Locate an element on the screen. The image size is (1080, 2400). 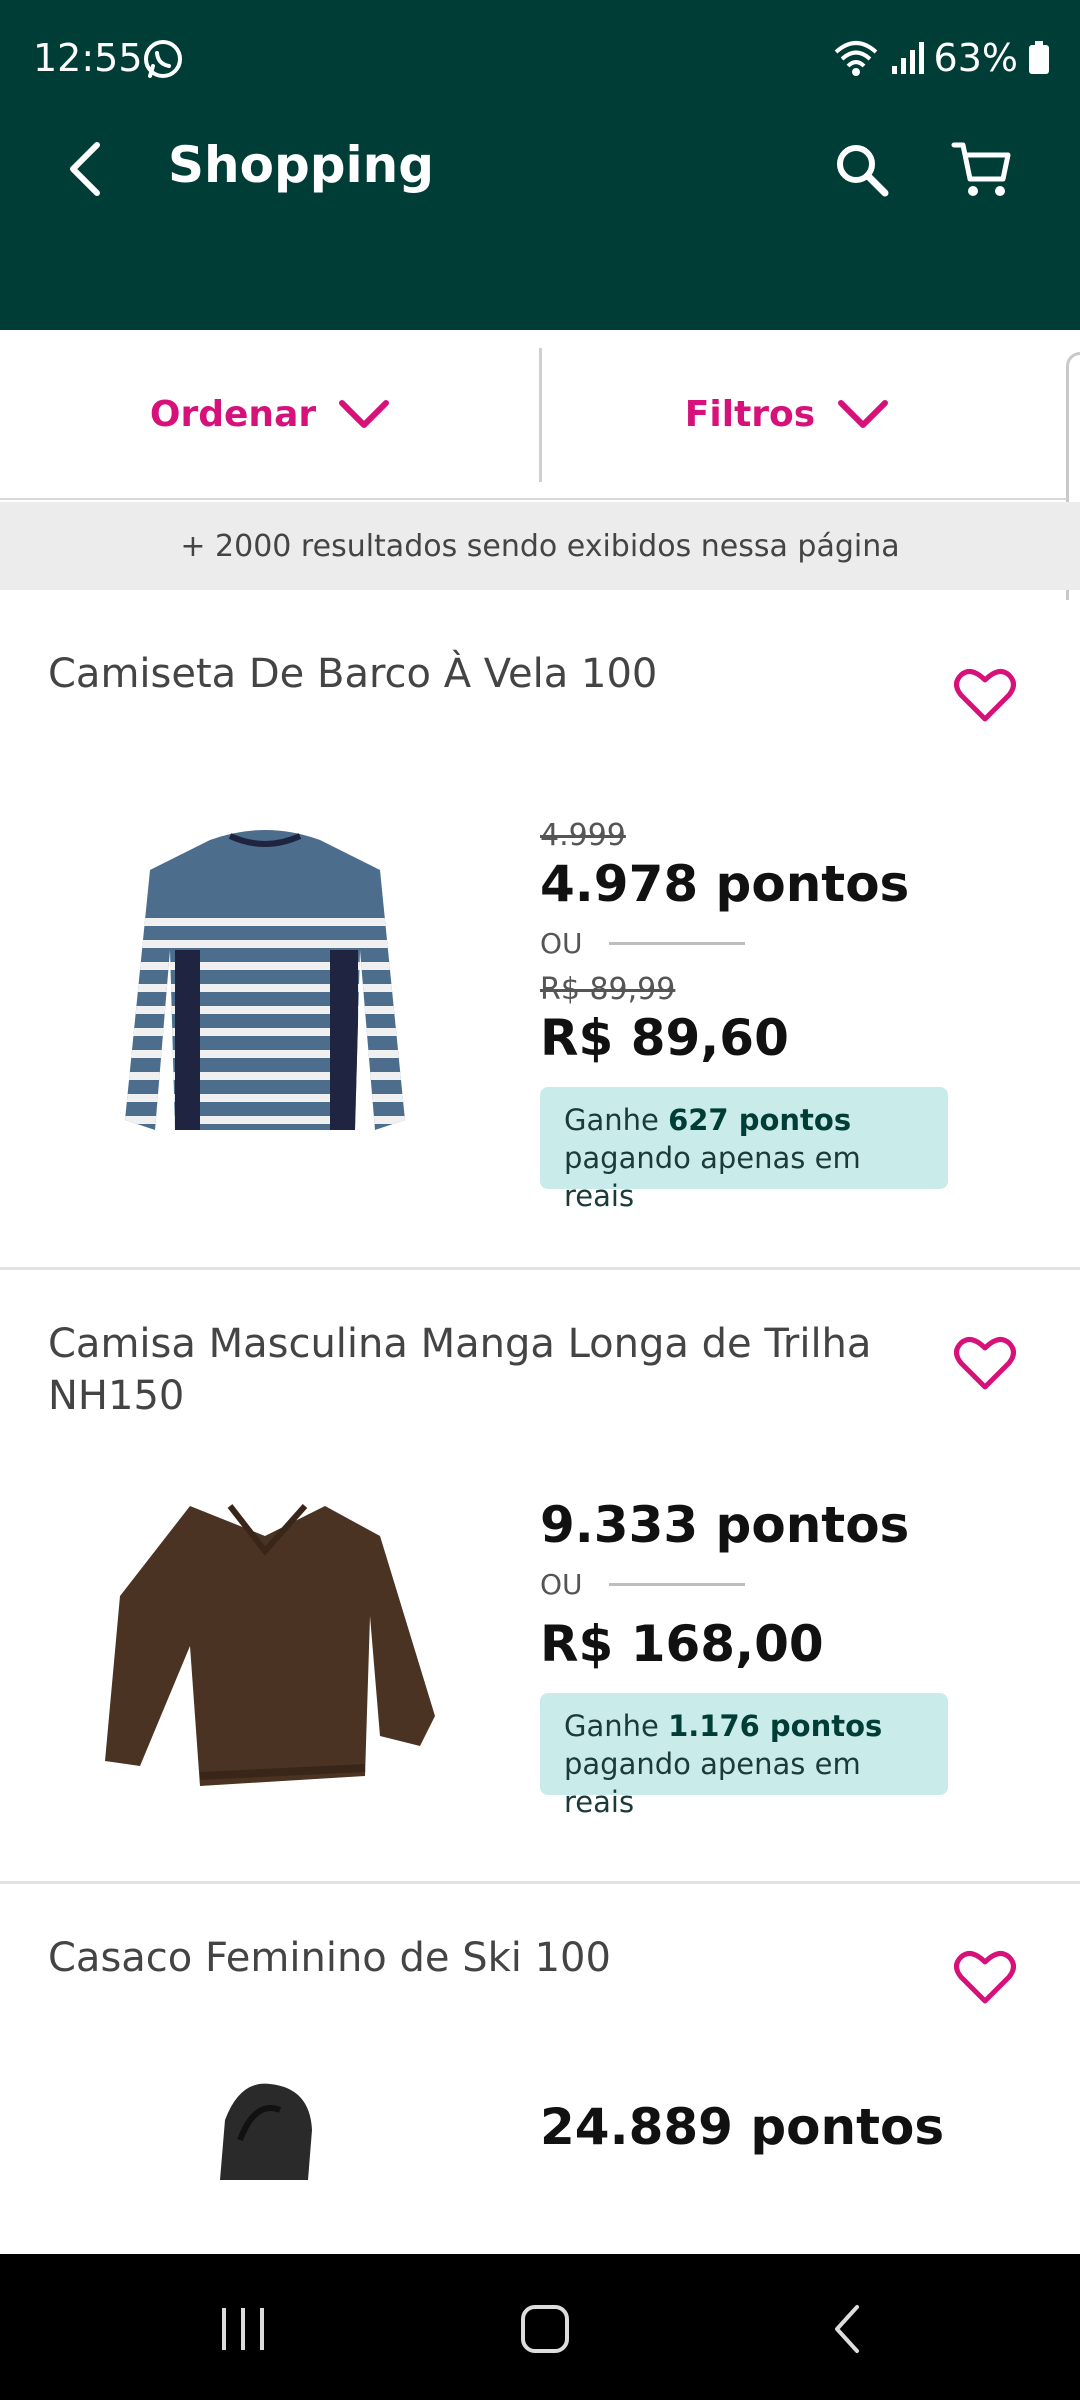
nav-back-icon is located at coordinates (847, 2329).